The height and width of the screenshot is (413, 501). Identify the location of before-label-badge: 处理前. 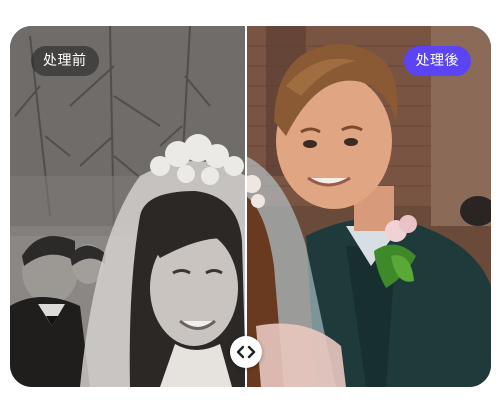
(65, 61).